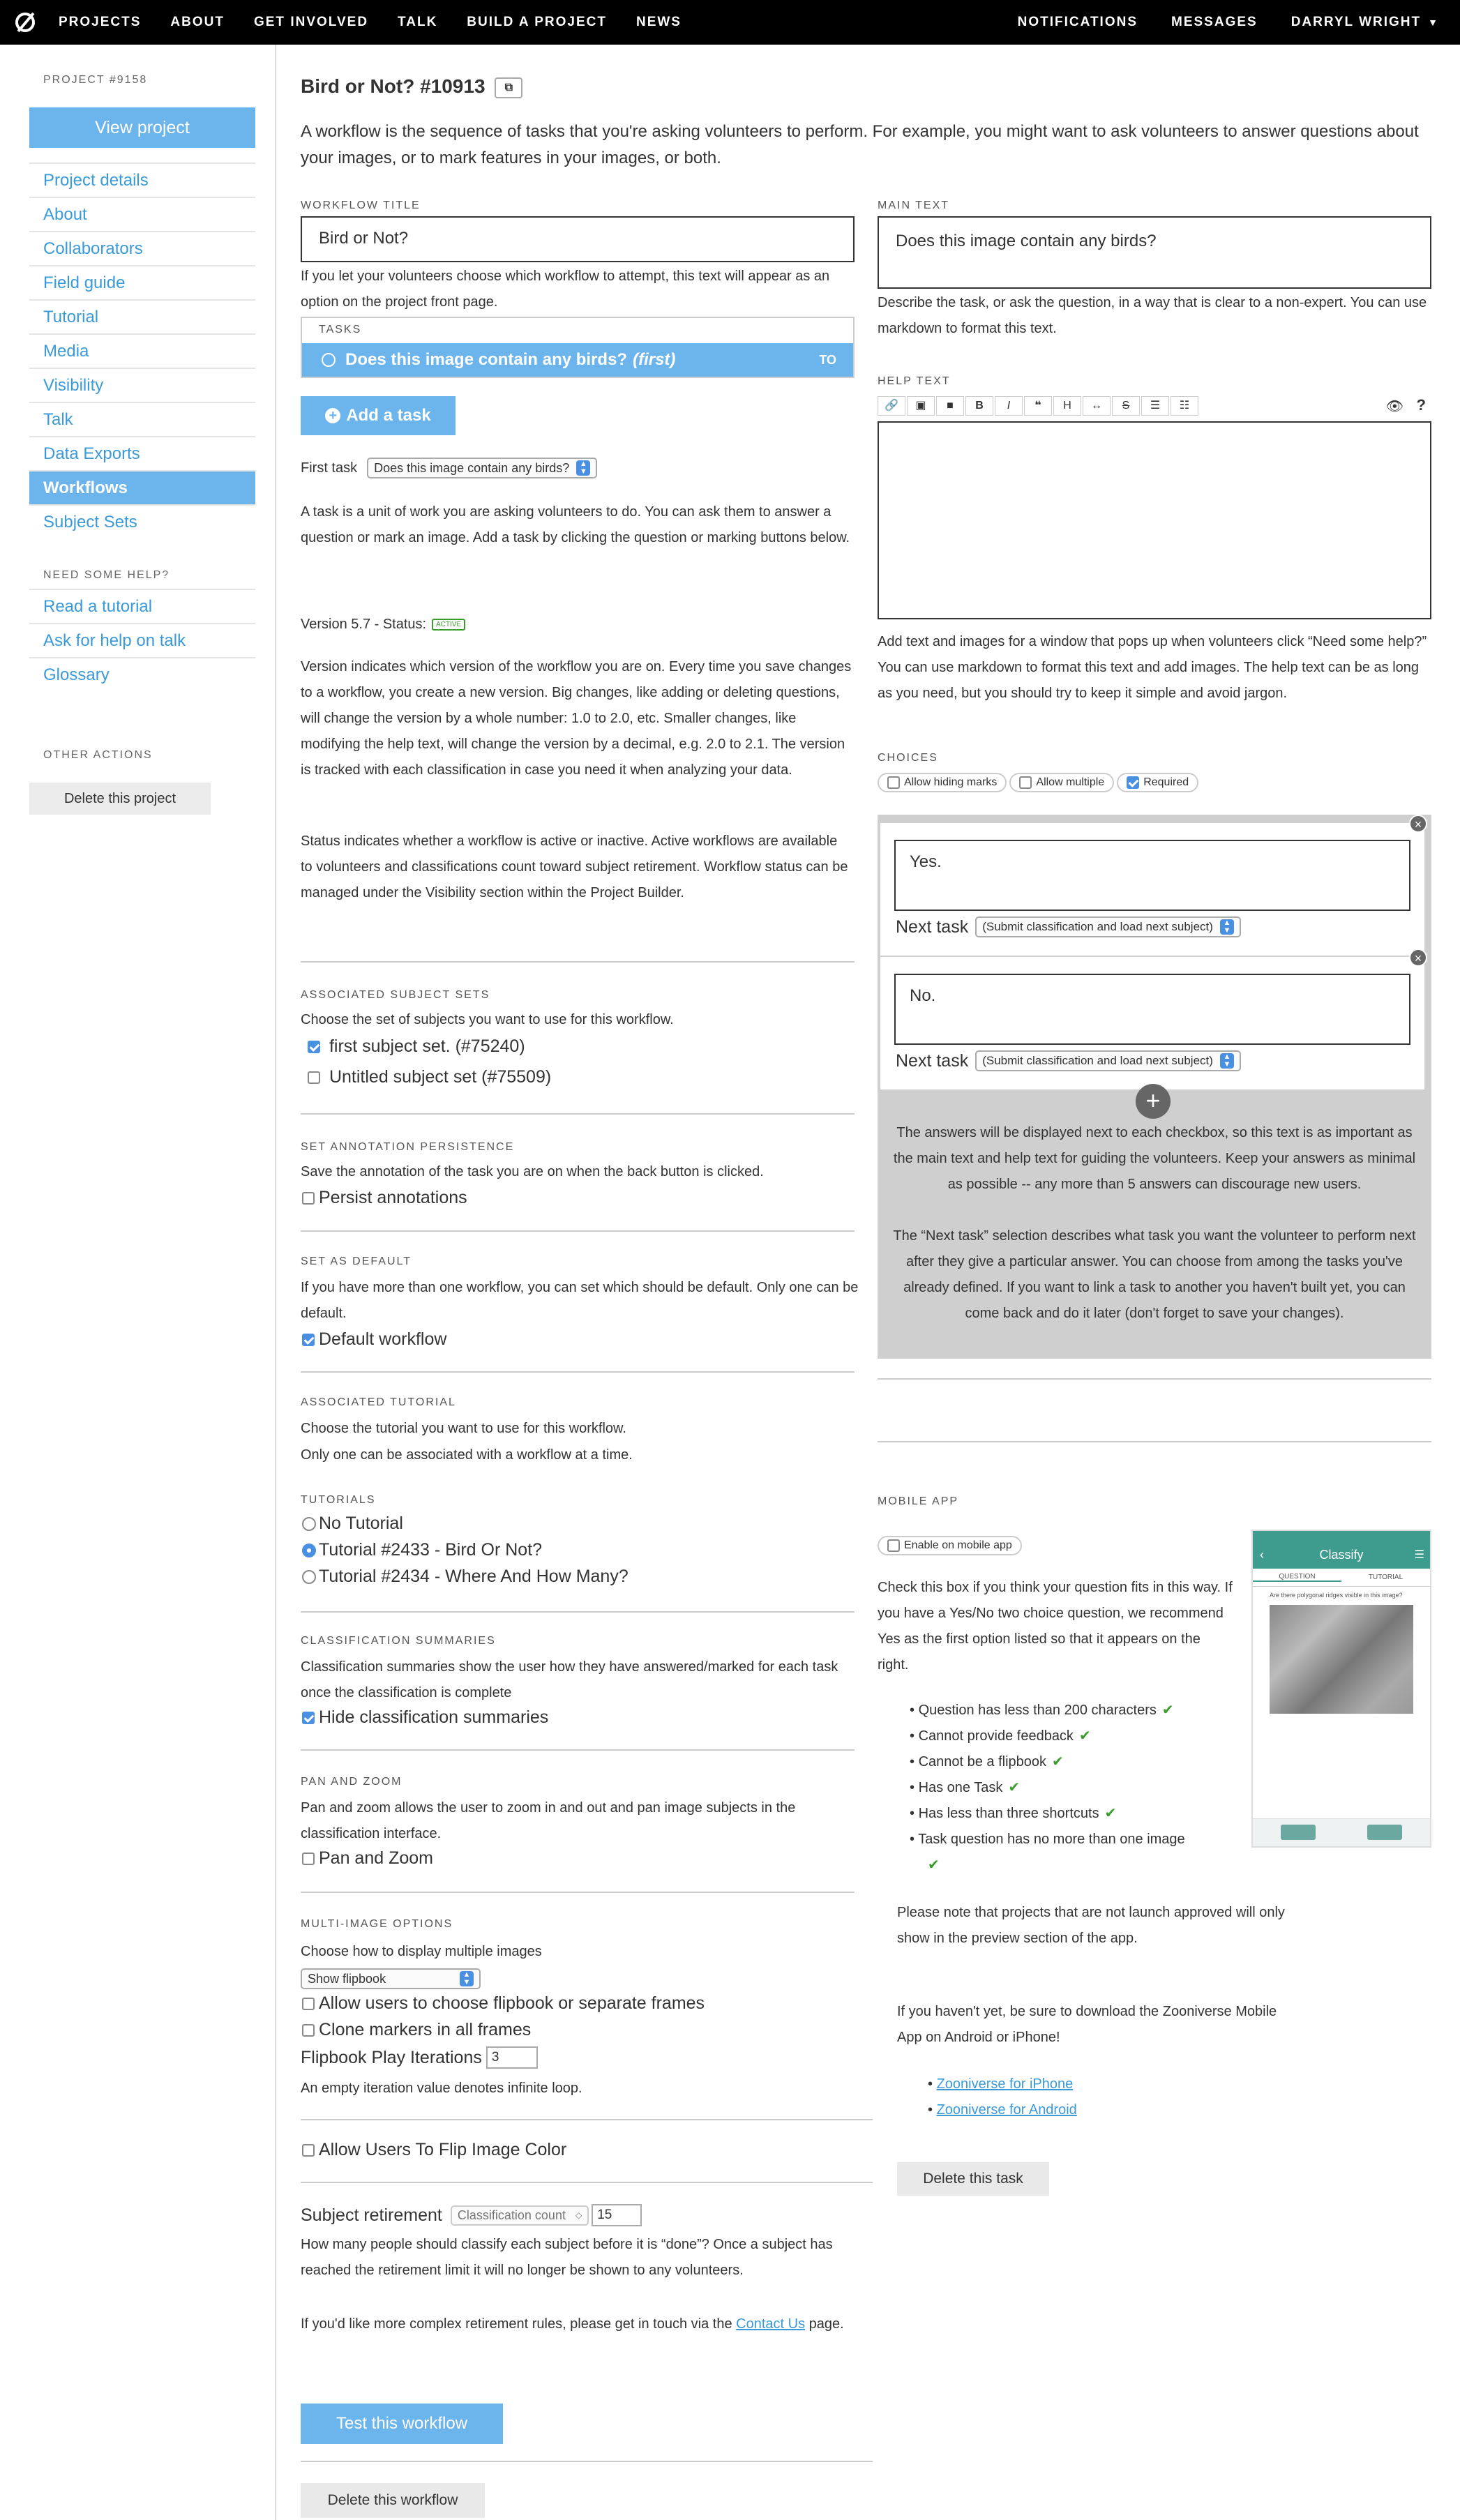 This screenshot has width=1460, height=2520. Describe the element at coordinates (142, 419) in the screenshot. I see `sidebar-item-talk: Talk` at that location.